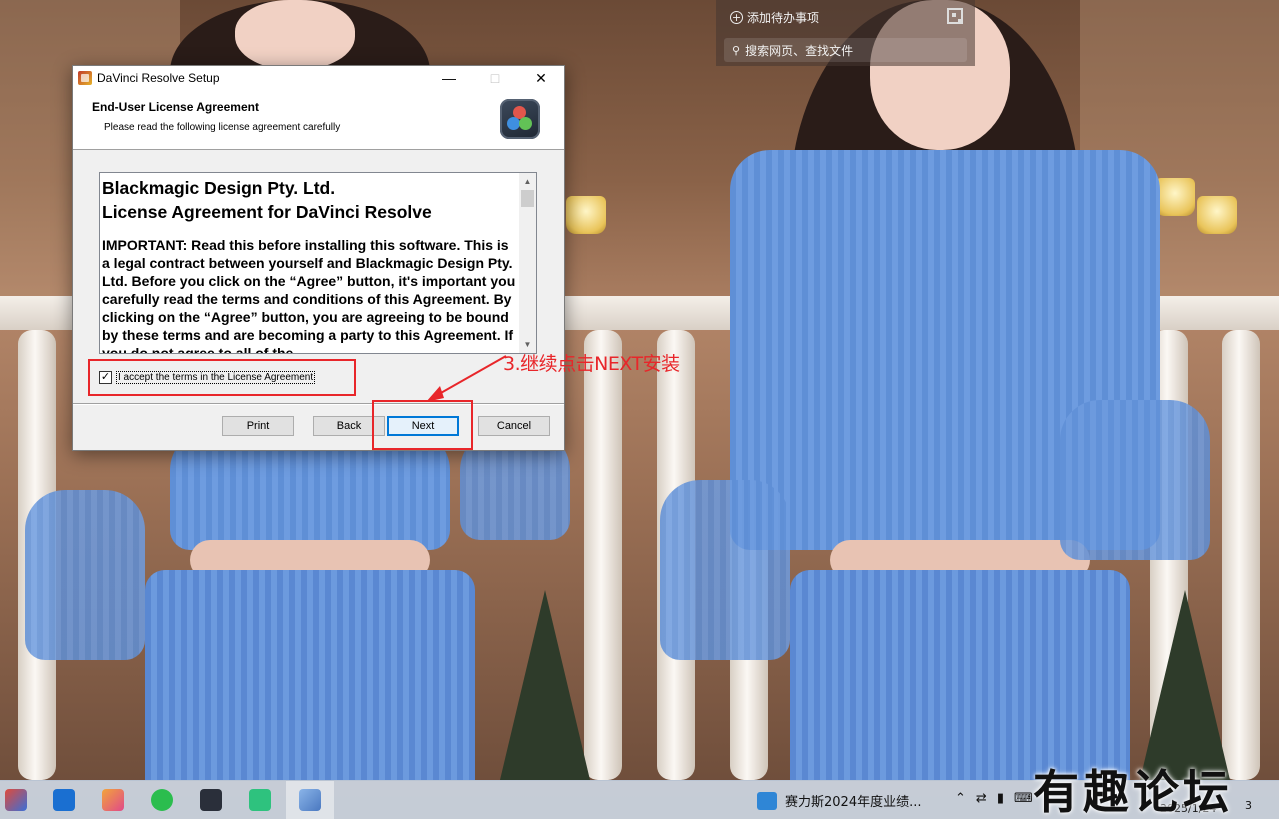 Image resolution: width=1279 pixels, height=819 pixels. I want to click on scroll-thumb, so click(527, 198).